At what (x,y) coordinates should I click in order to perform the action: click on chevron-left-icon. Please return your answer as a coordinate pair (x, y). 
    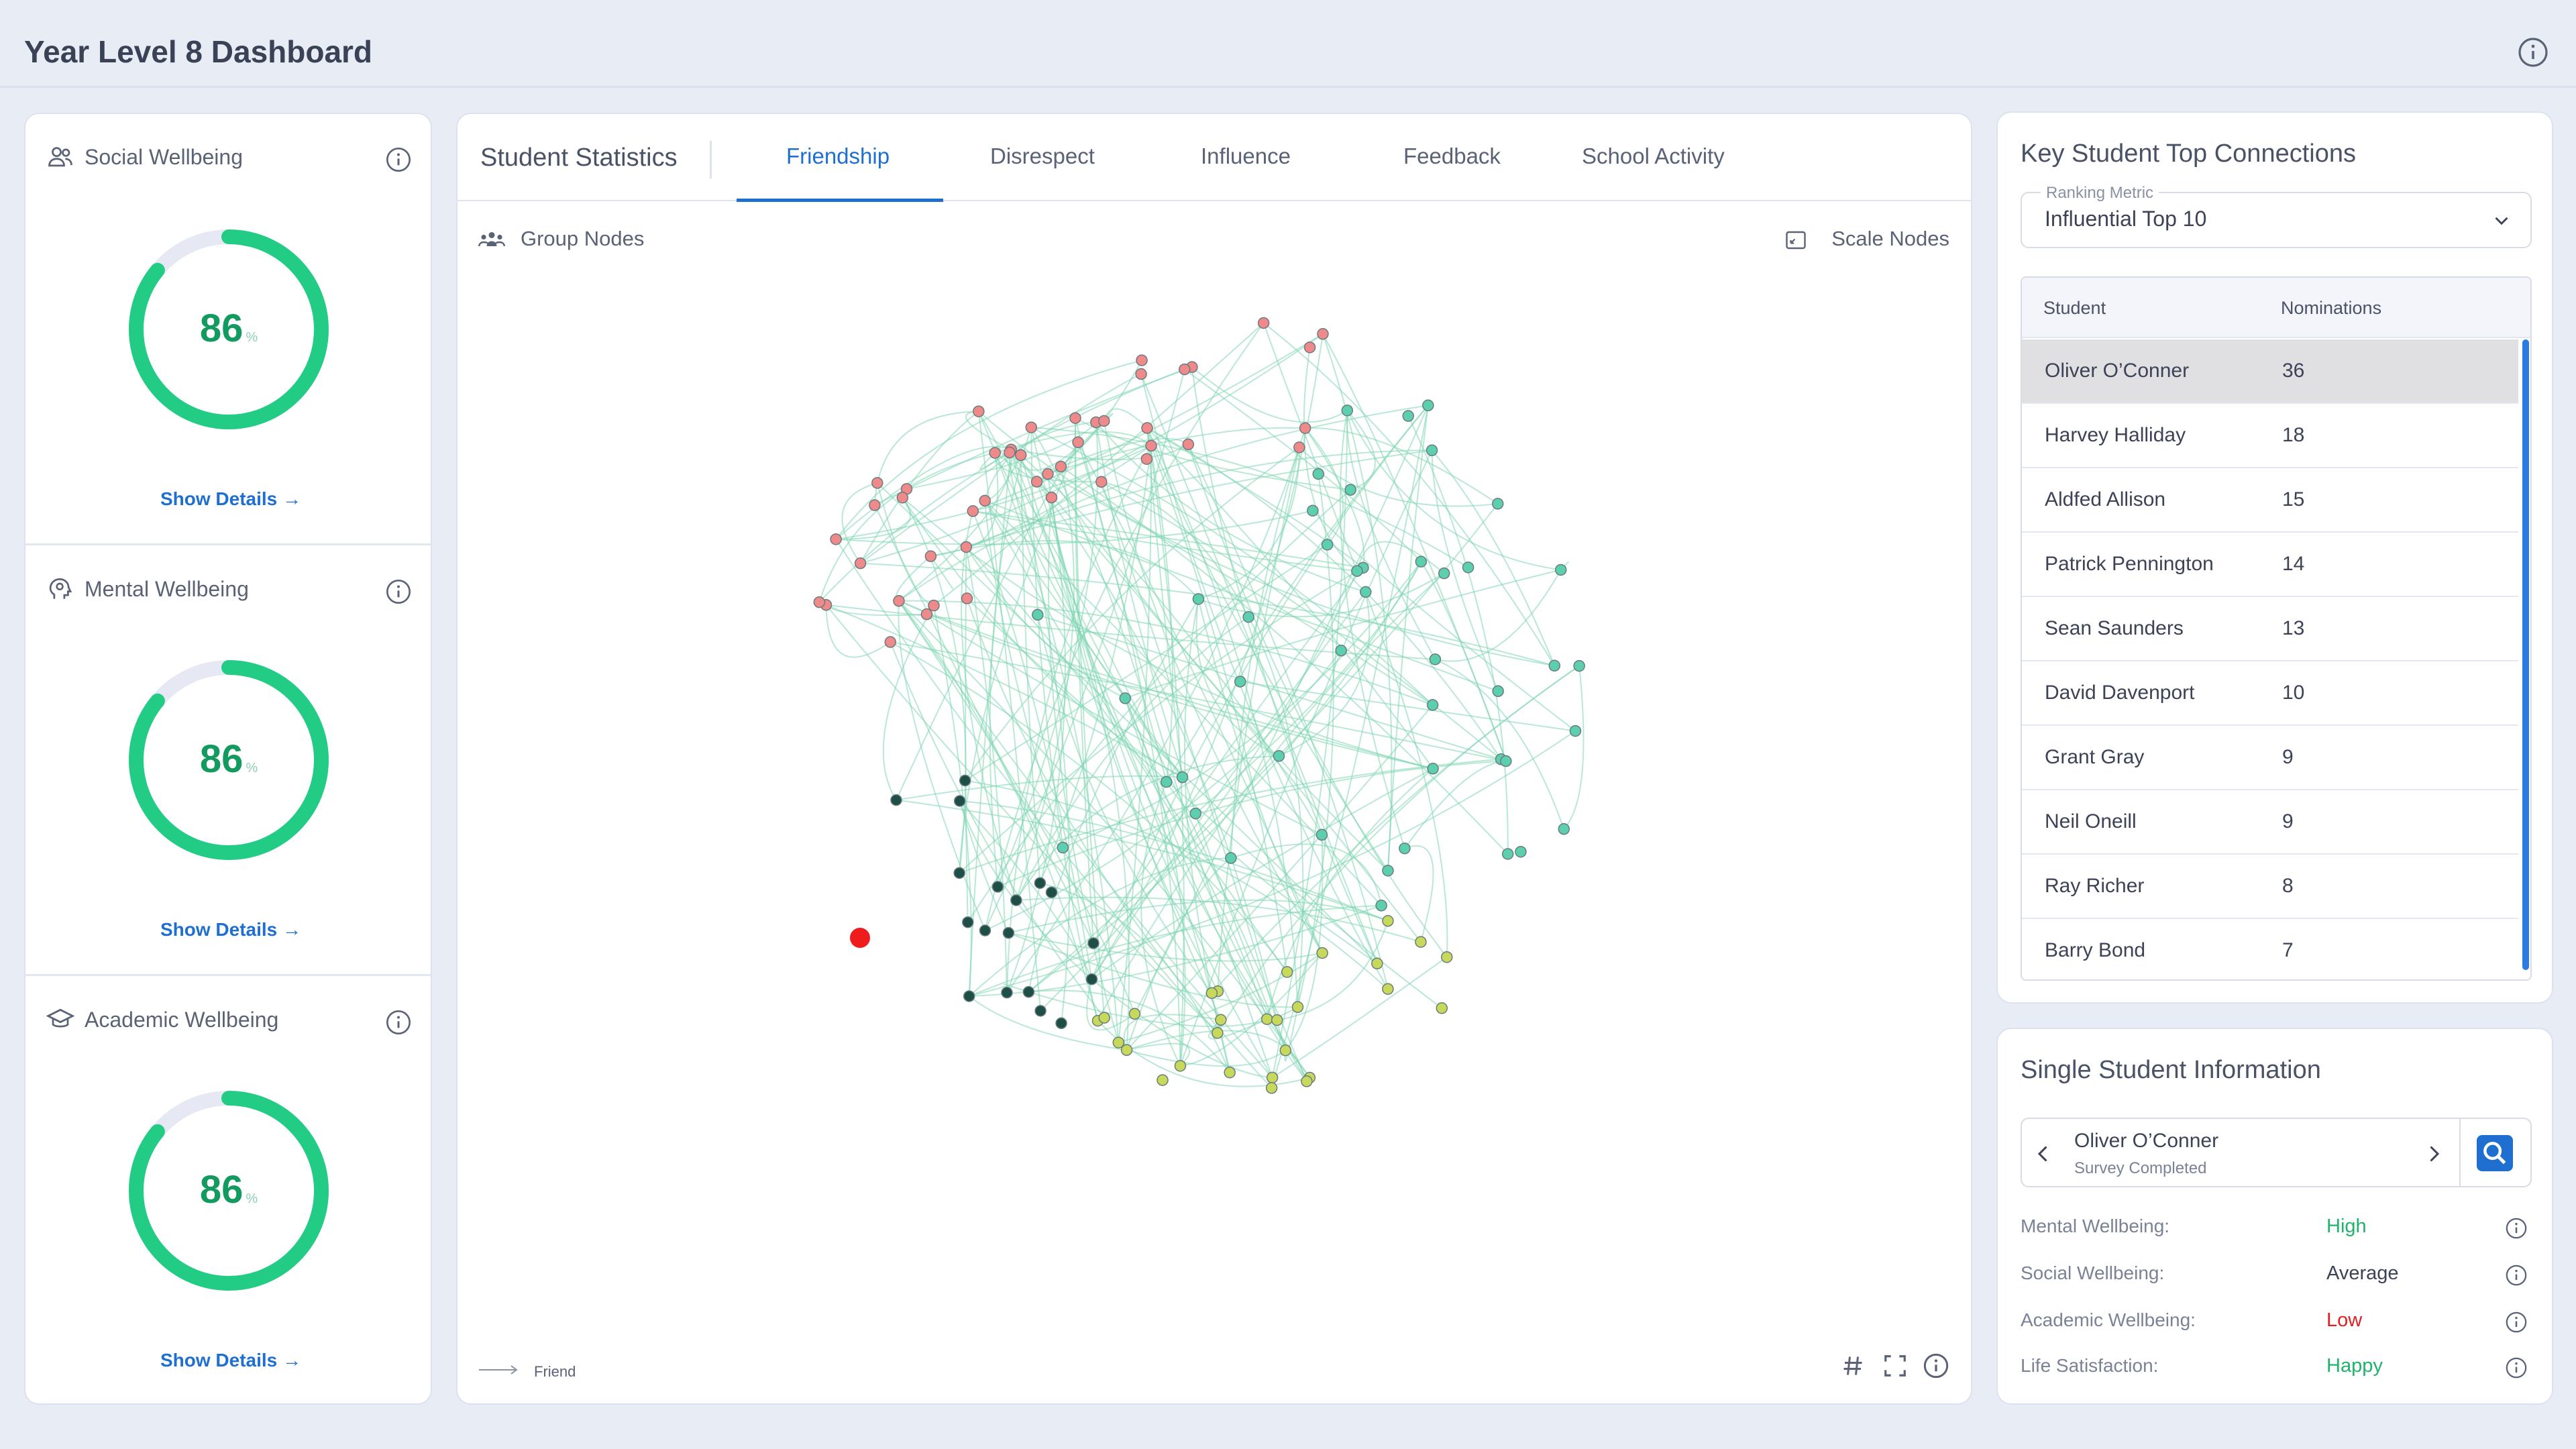
    Looking at the image, I should click on (2043, 1153).